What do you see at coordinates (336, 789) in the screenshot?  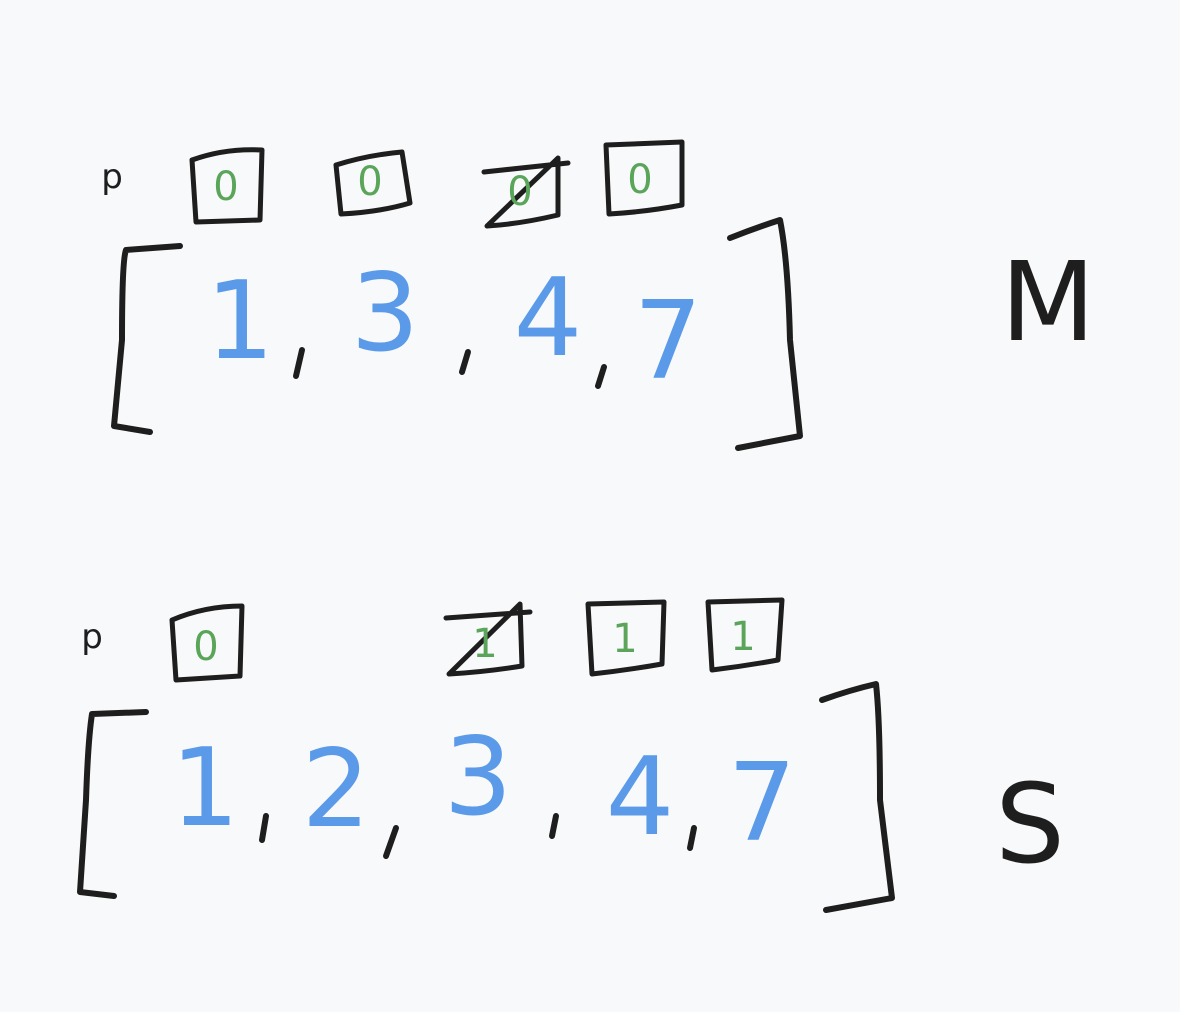 I see `array-value: 2` at bounding box center [336, 789].